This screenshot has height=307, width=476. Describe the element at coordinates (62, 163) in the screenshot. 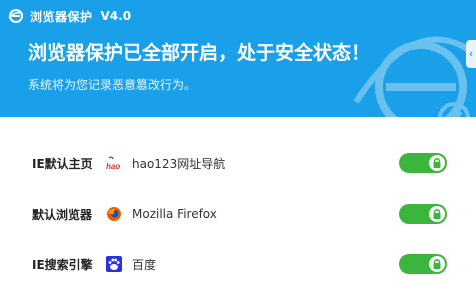

I see `row-label: IE默认主页` at that location.